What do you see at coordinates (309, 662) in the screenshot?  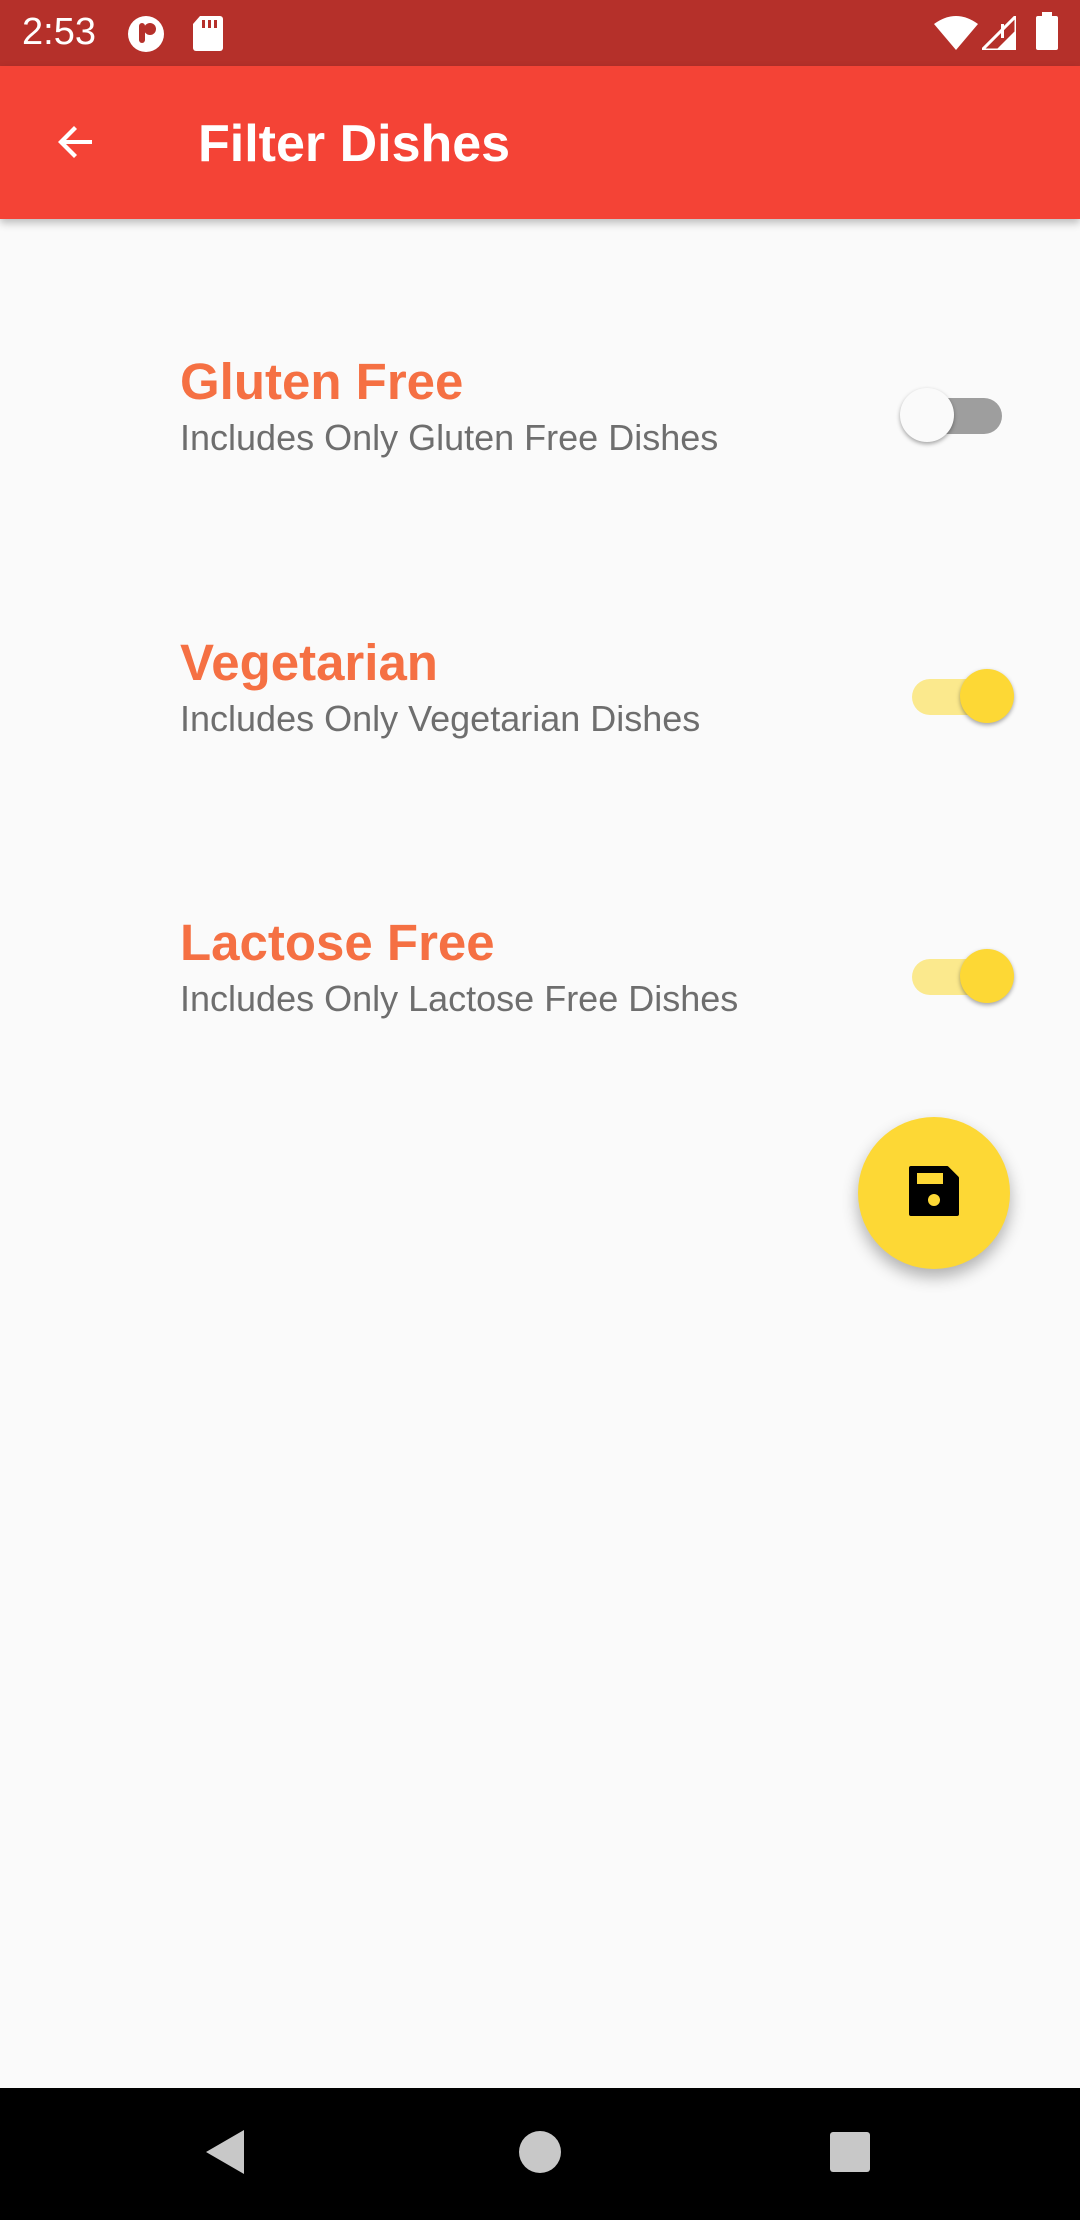 I see `filter-title: Vegetarian` at bounding box center [309, 662].